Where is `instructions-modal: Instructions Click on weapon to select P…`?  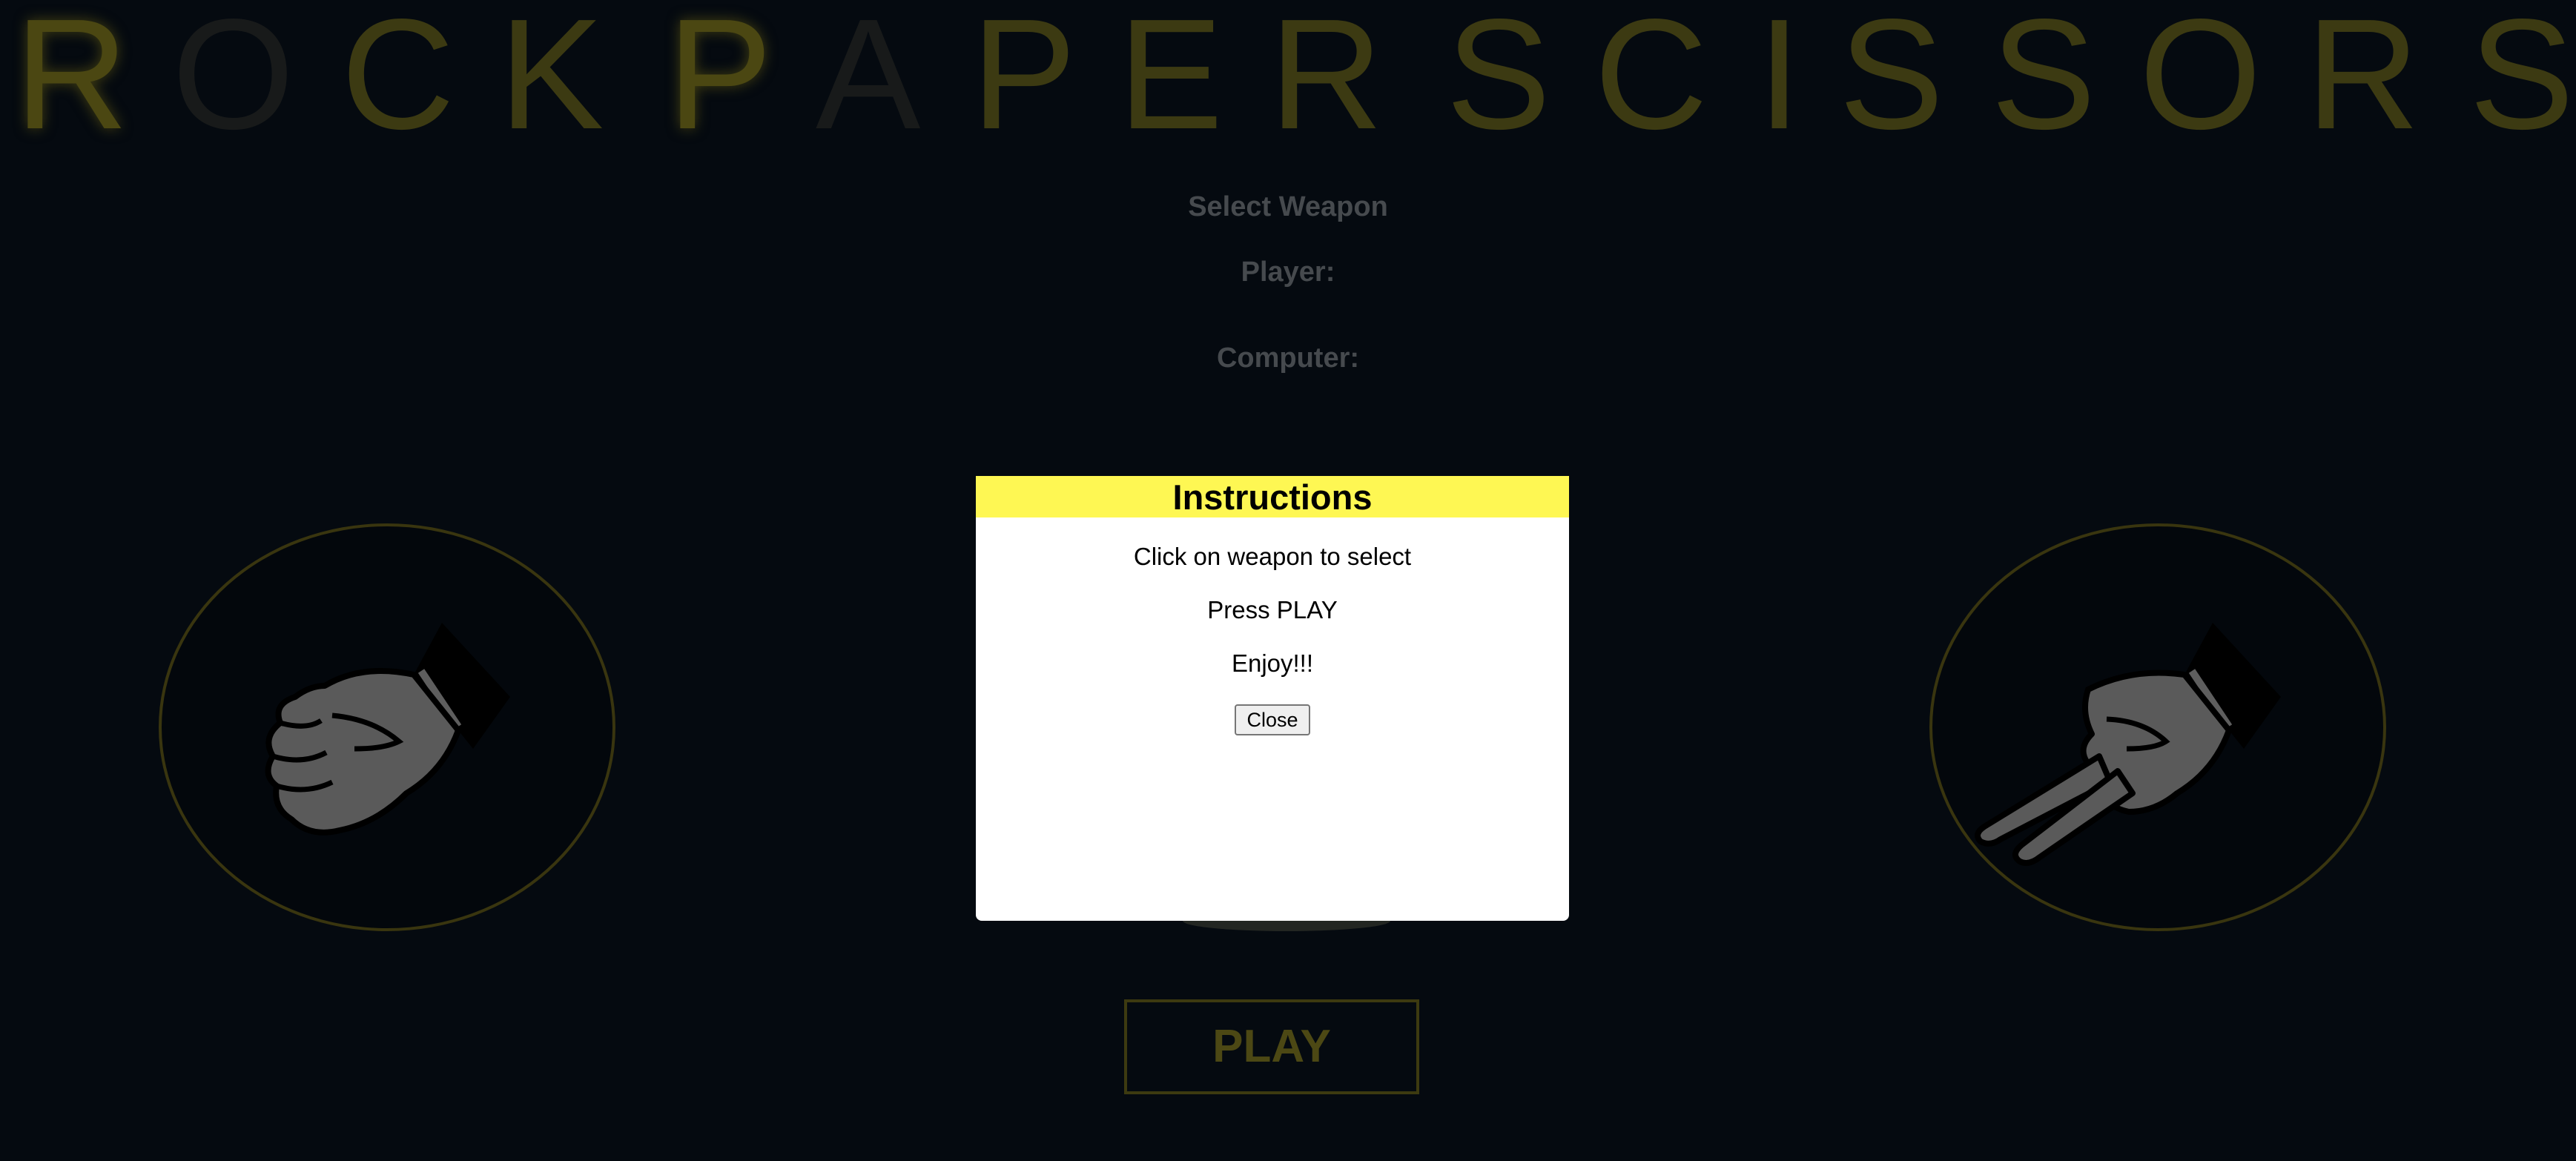 instructions-modal: Instructions Click on weapon to select P… is located at coordinates (1272, 698).